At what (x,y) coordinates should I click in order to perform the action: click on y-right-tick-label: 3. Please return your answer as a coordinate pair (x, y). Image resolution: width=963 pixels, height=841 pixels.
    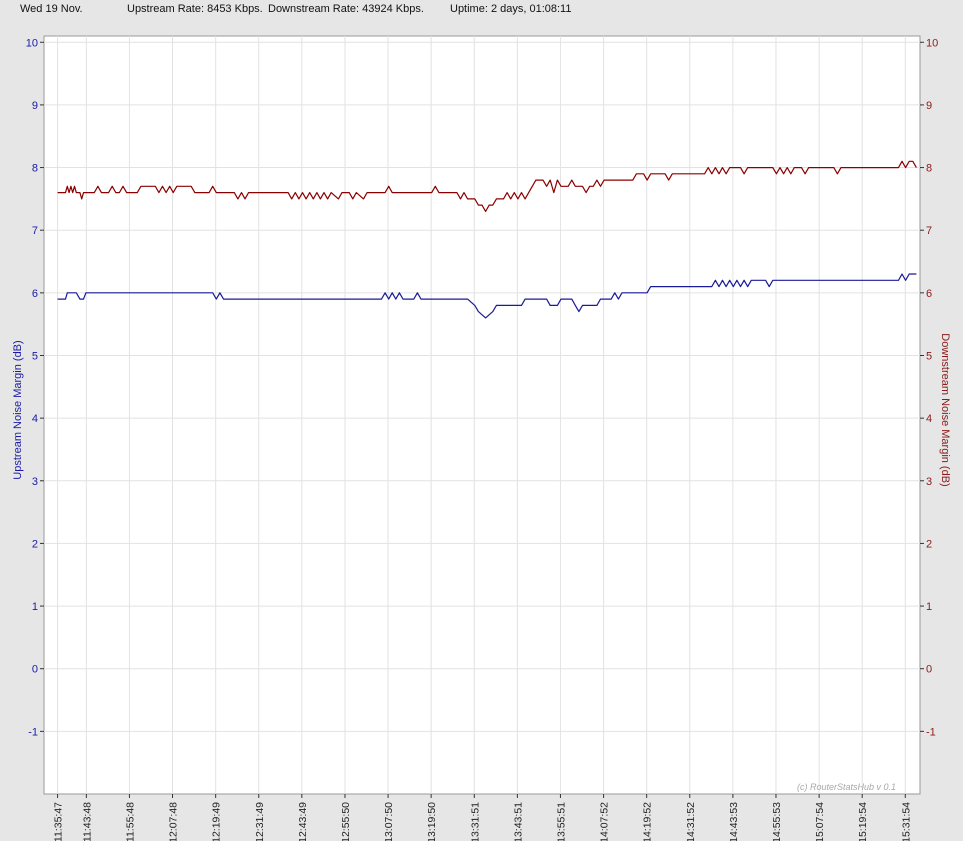
    Looking at the image, I should click on (929, 482).